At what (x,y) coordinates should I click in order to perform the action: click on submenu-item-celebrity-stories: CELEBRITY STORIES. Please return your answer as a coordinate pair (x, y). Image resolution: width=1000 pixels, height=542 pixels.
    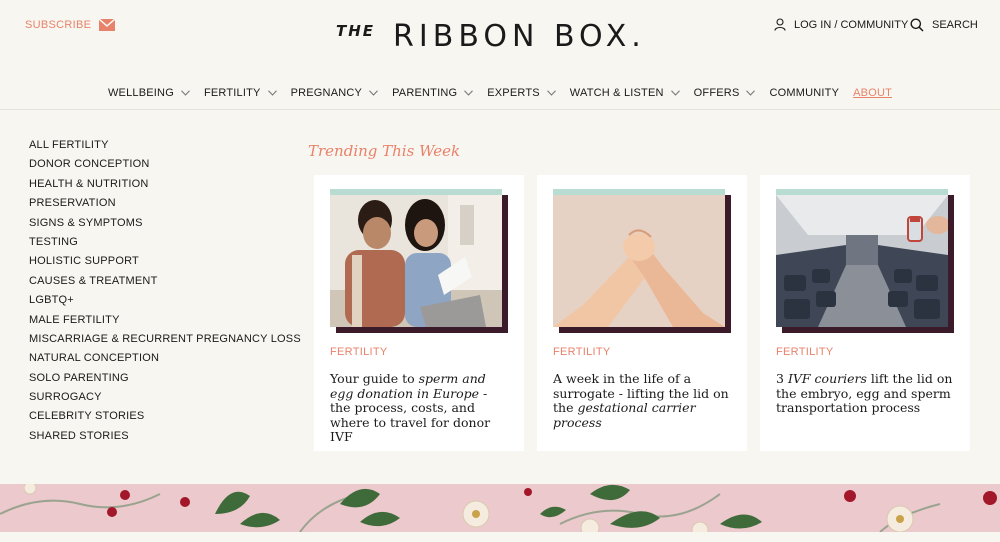
    Looking at the image, I should click on (159, 418).